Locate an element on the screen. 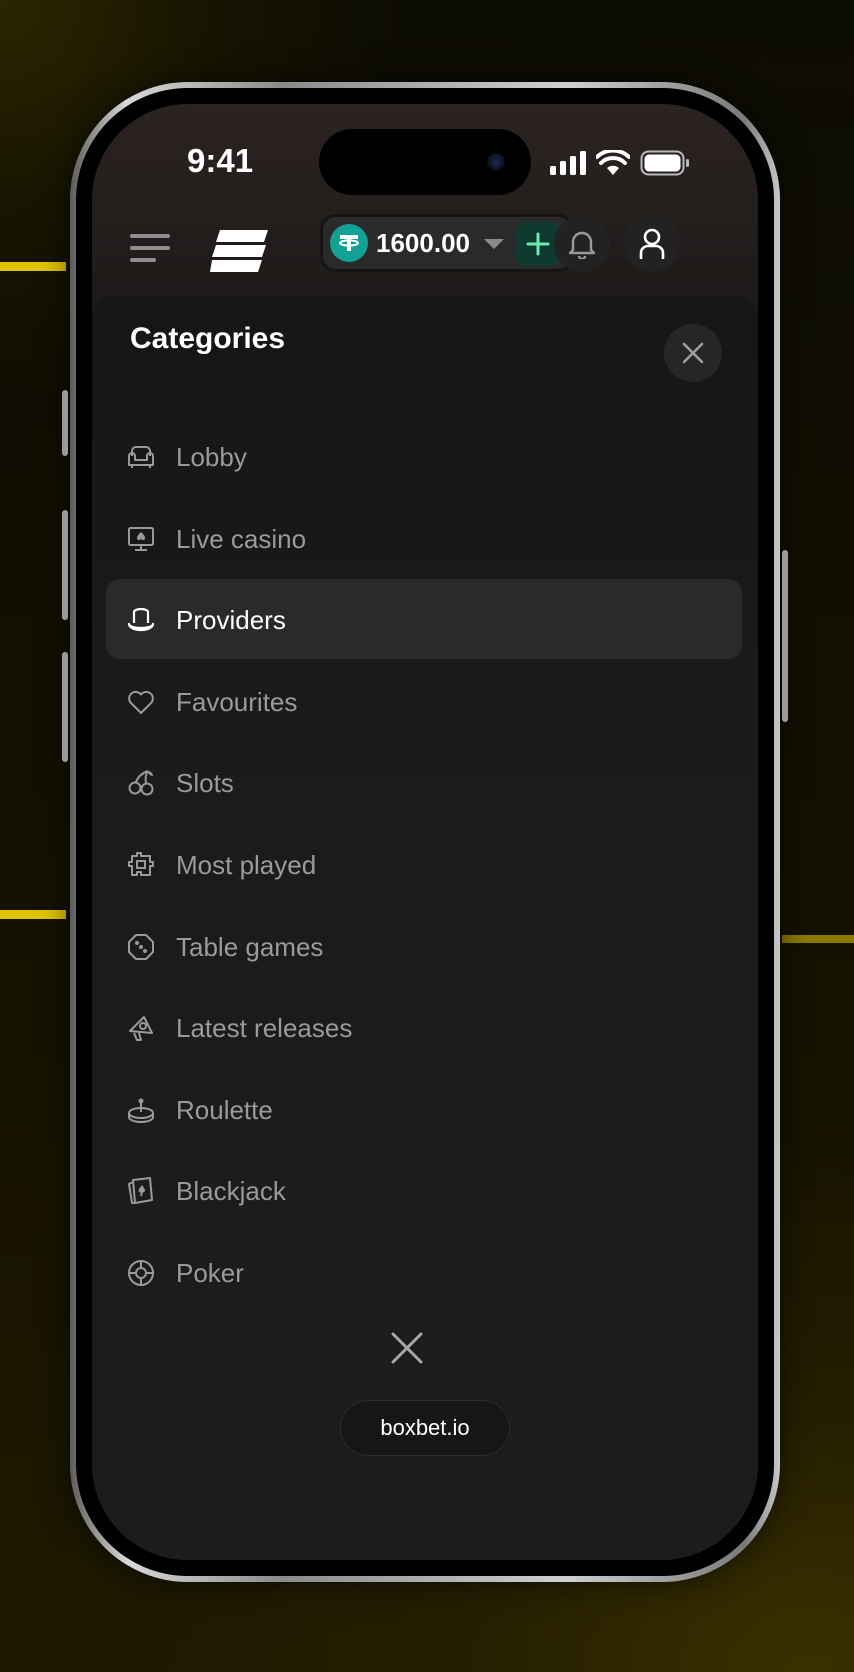 This screenshot has height=1672, width=854. wifi-icon is located at coordinates (613, 162).